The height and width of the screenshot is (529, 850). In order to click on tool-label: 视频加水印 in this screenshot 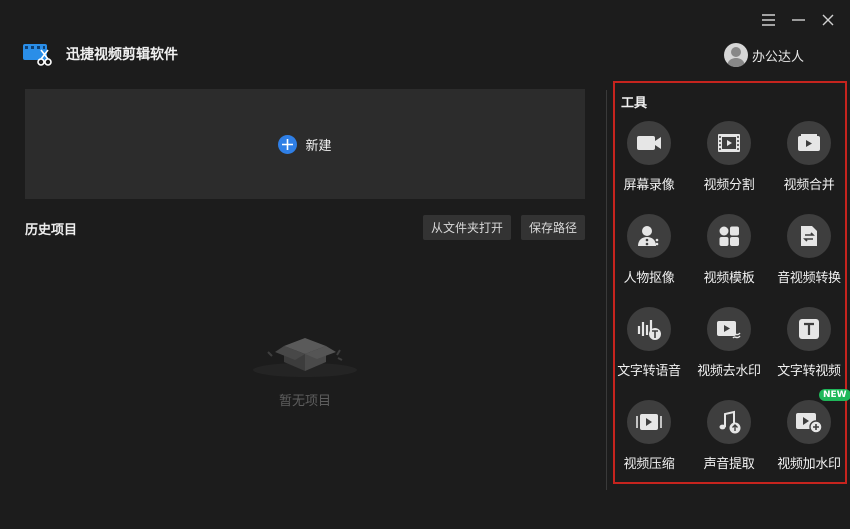, I will do `click(809, 464)`.